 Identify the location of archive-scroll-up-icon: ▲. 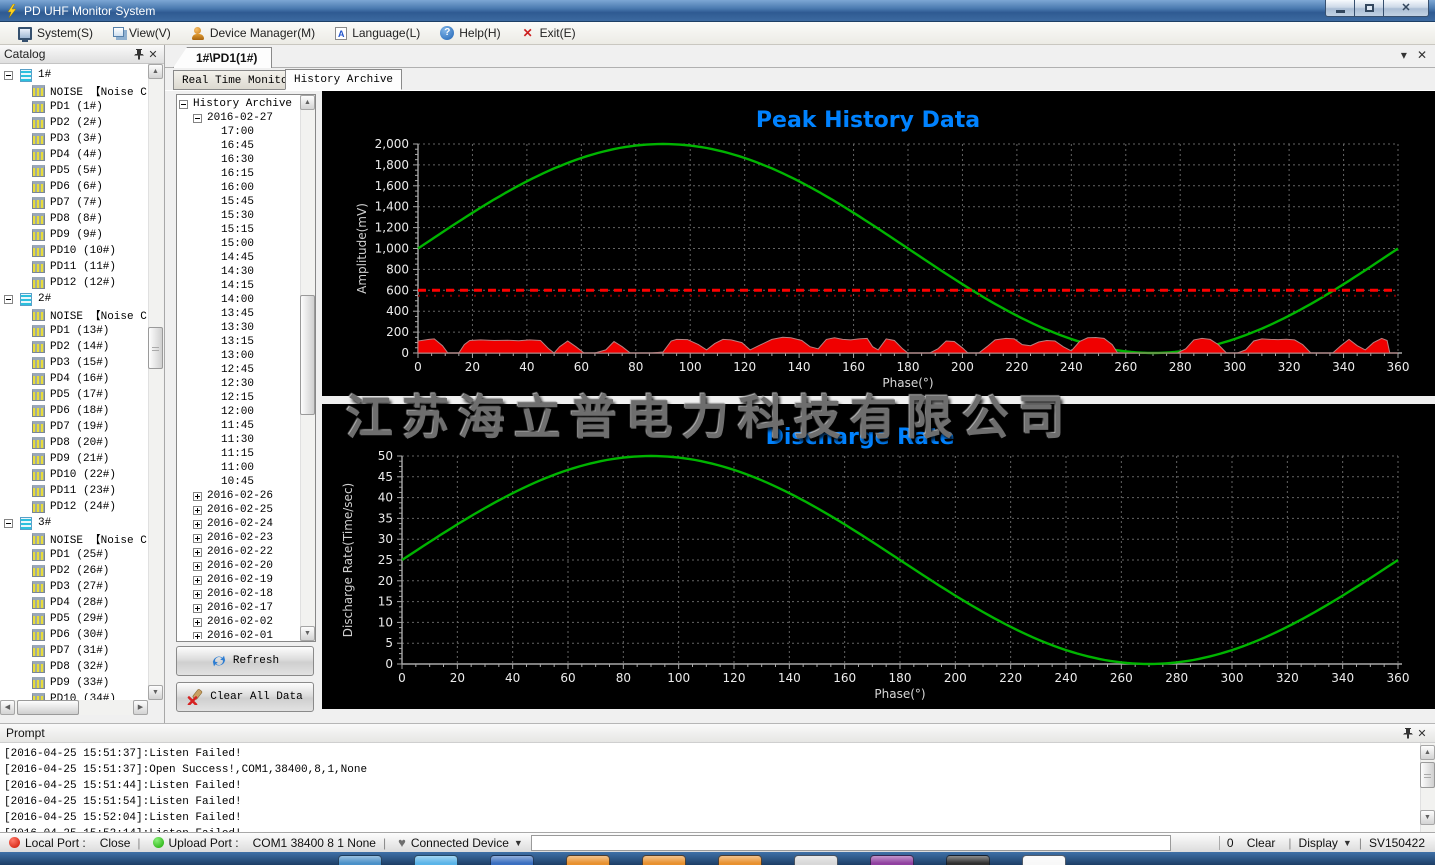
(307, 102).